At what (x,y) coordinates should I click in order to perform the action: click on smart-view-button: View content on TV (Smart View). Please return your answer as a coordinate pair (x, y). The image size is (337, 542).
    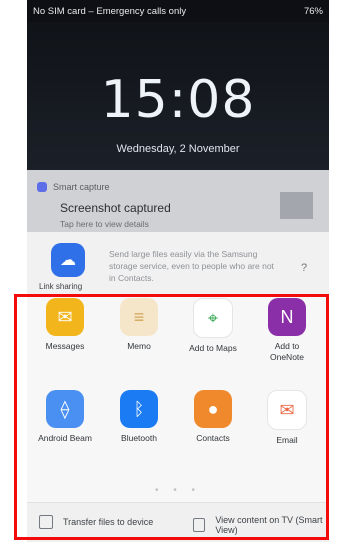
    Looking at the image, I should click on (261, 525).